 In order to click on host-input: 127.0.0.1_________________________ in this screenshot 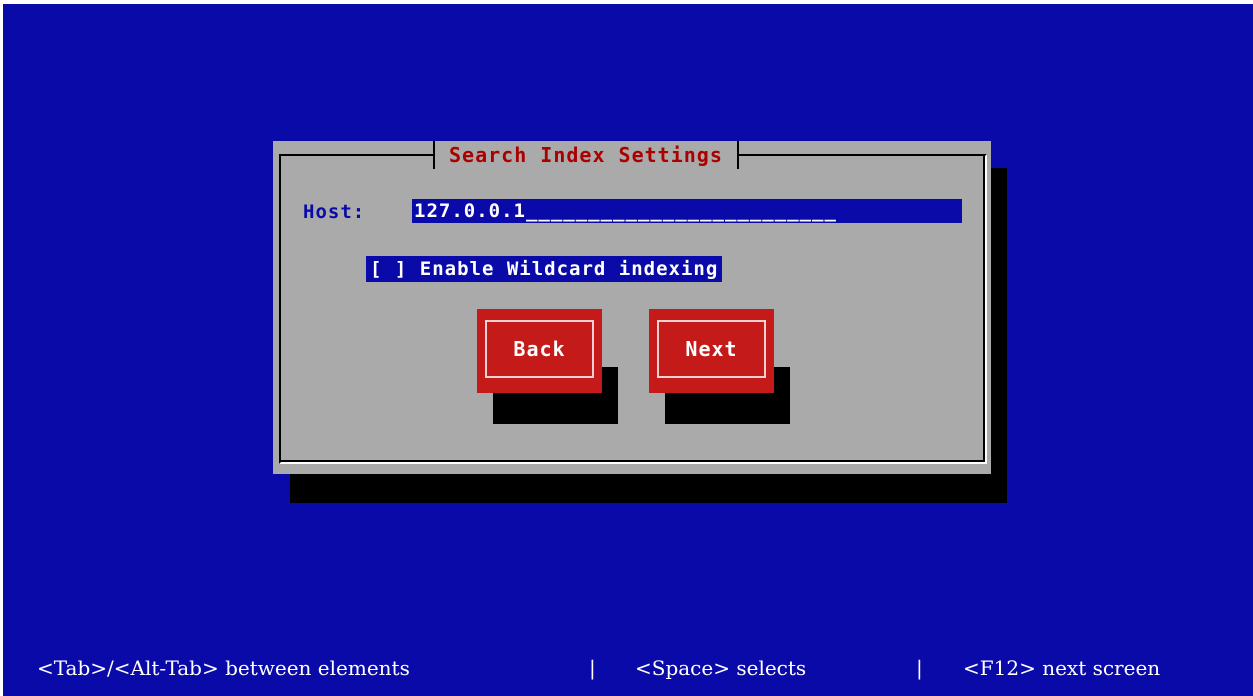, I will do `click(687, 211)`.